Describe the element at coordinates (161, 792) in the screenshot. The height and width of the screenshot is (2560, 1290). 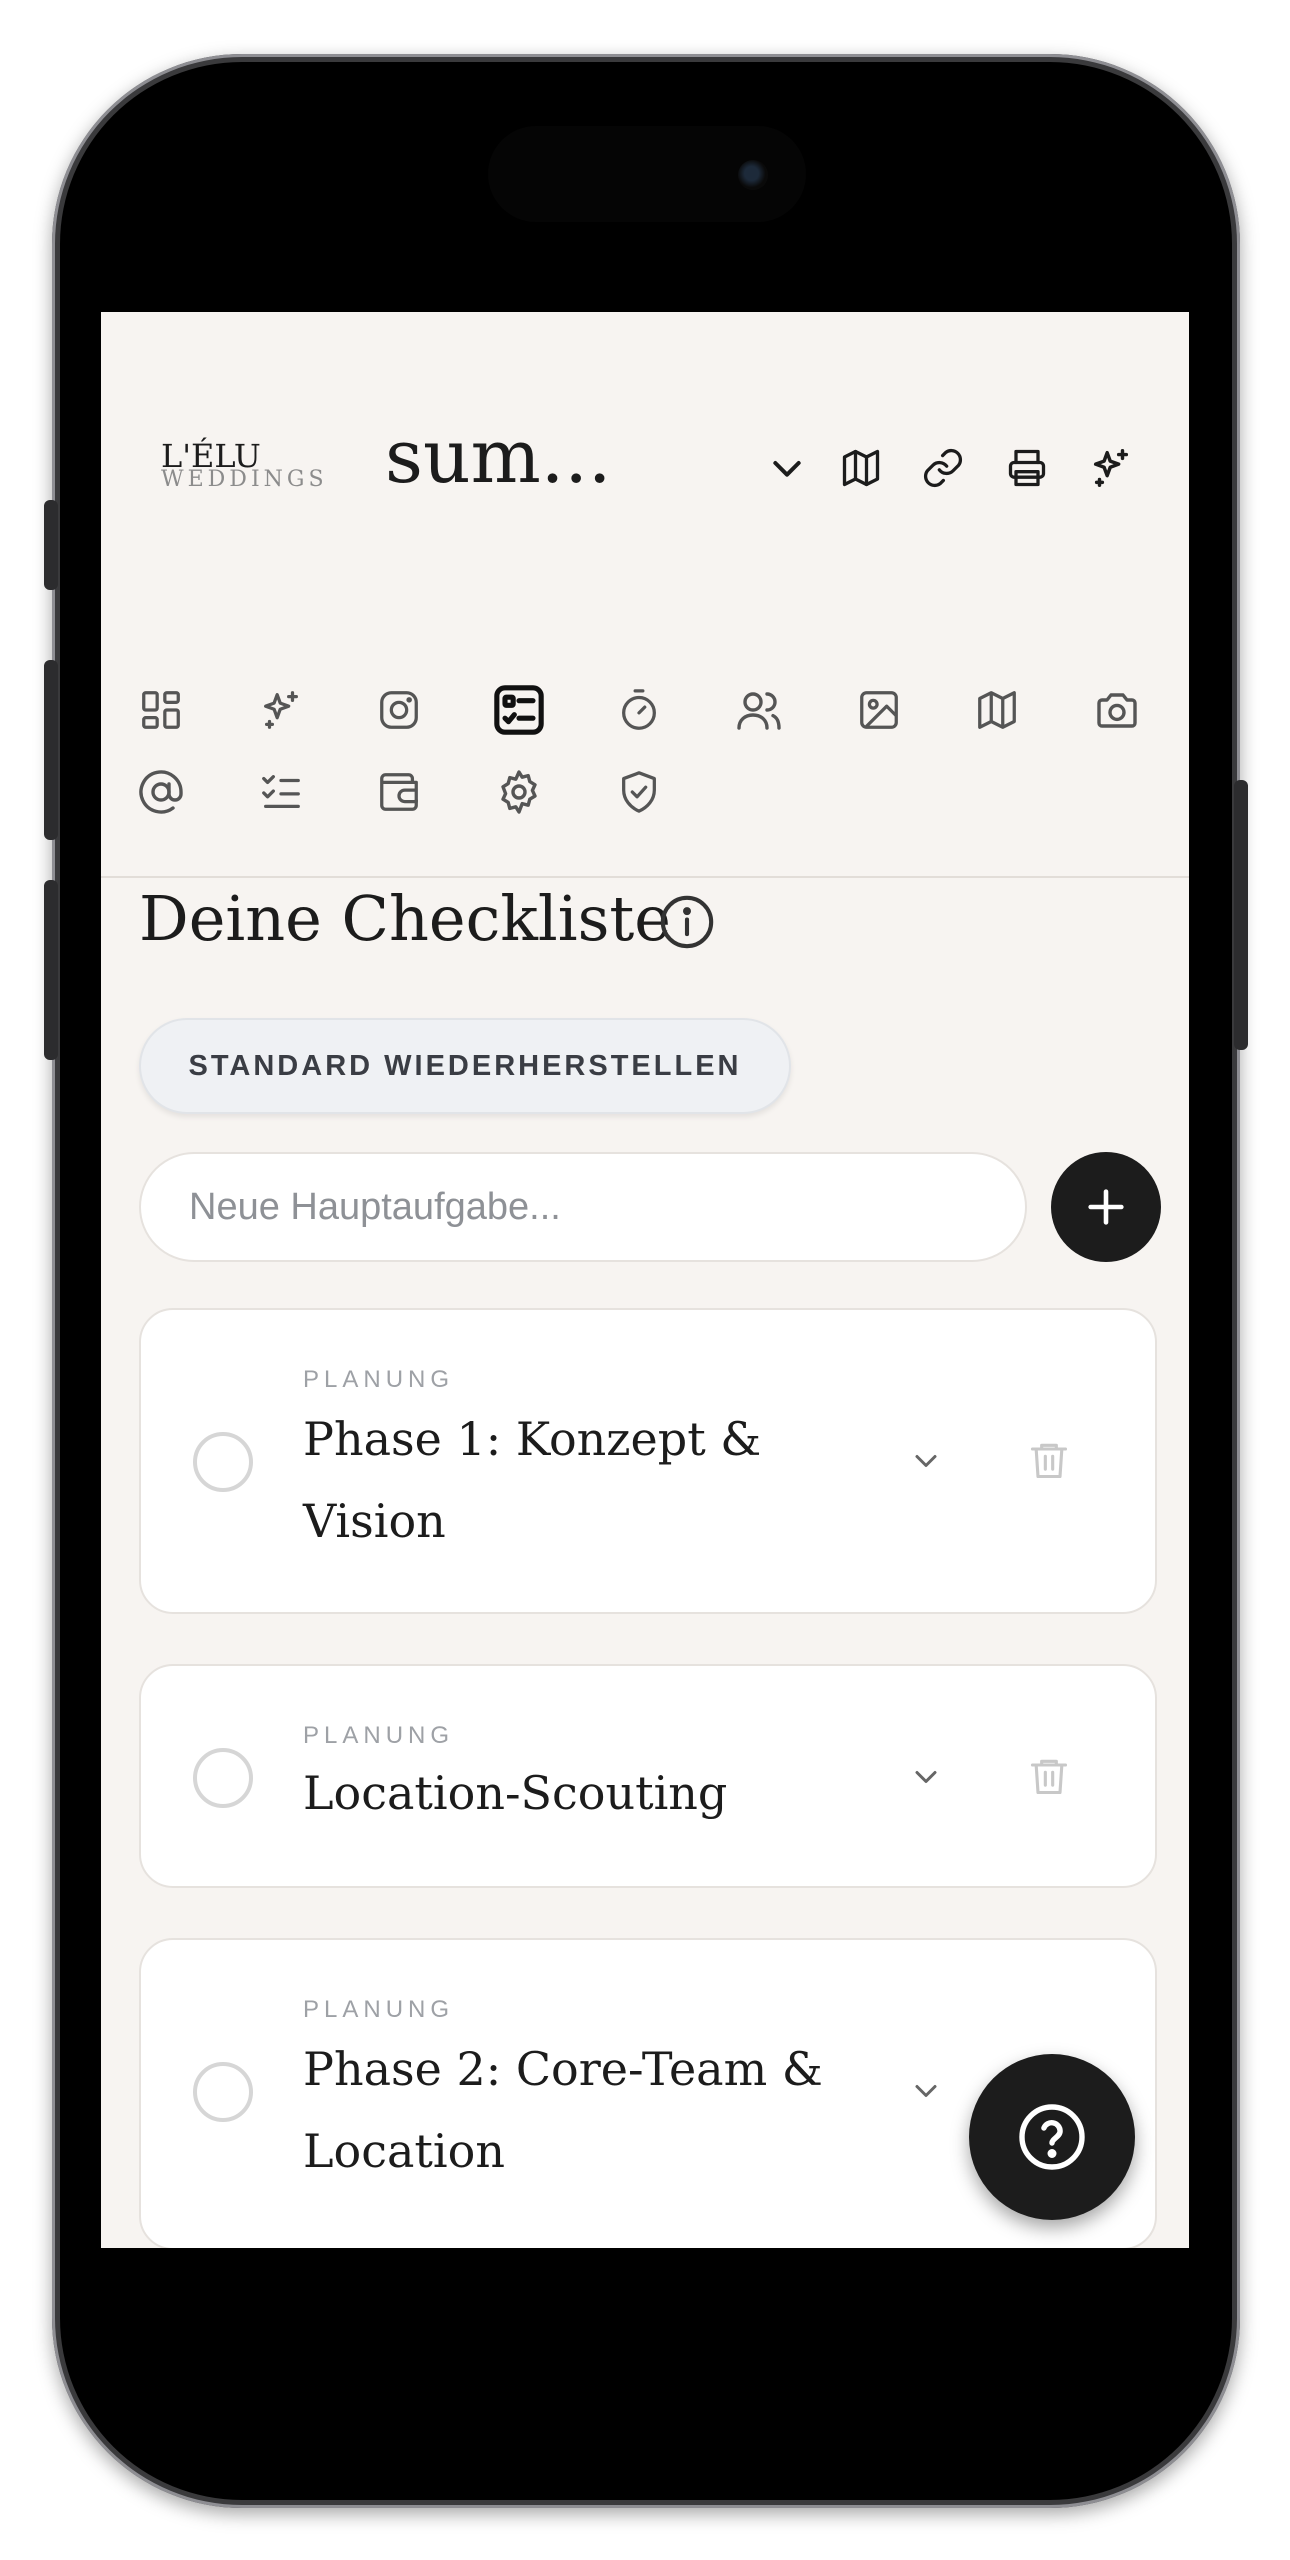
I see `at-icon` at that location.